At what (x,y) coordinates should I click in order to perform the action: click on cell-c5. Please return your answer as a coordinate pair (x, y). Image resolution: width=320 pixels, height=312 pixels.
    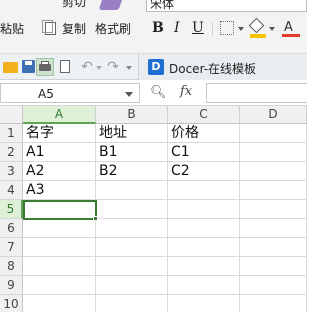
    Looking at the image, I should click on (204, 209).